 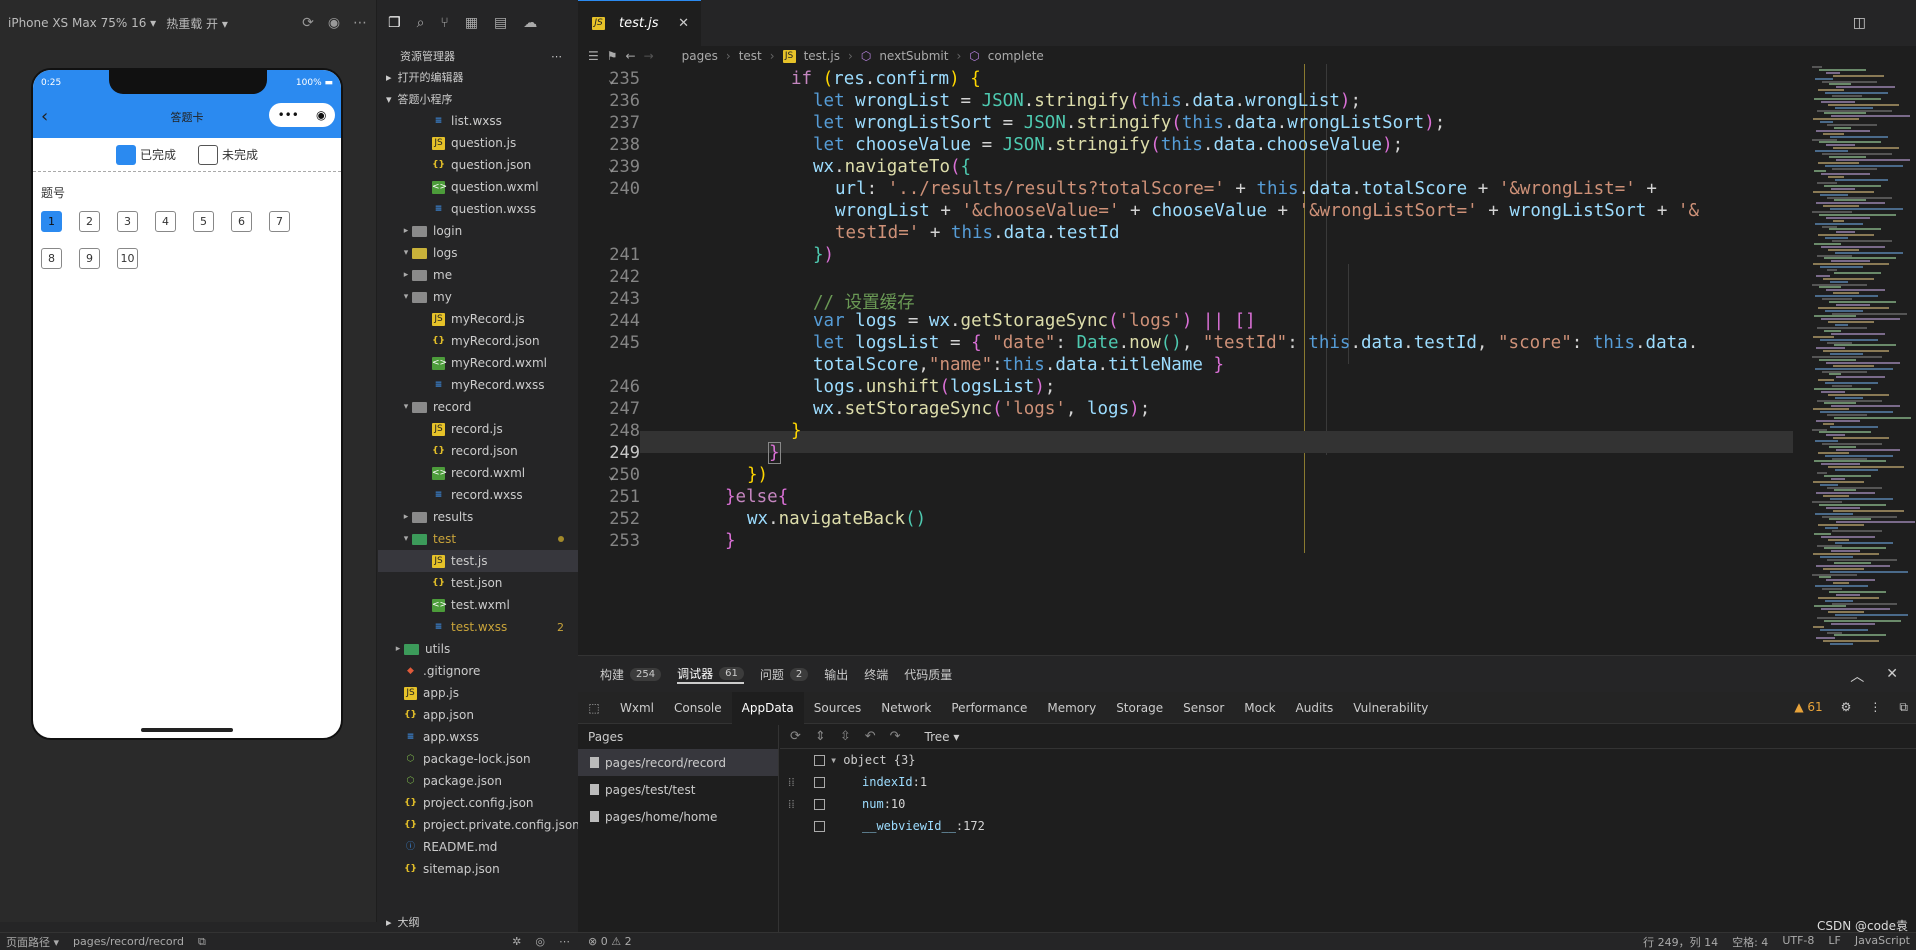 What do you see at coordinates (1857, 676) in the screenshot?
I see `maximize-icon: ︿` at bounding box center [1857, 676].